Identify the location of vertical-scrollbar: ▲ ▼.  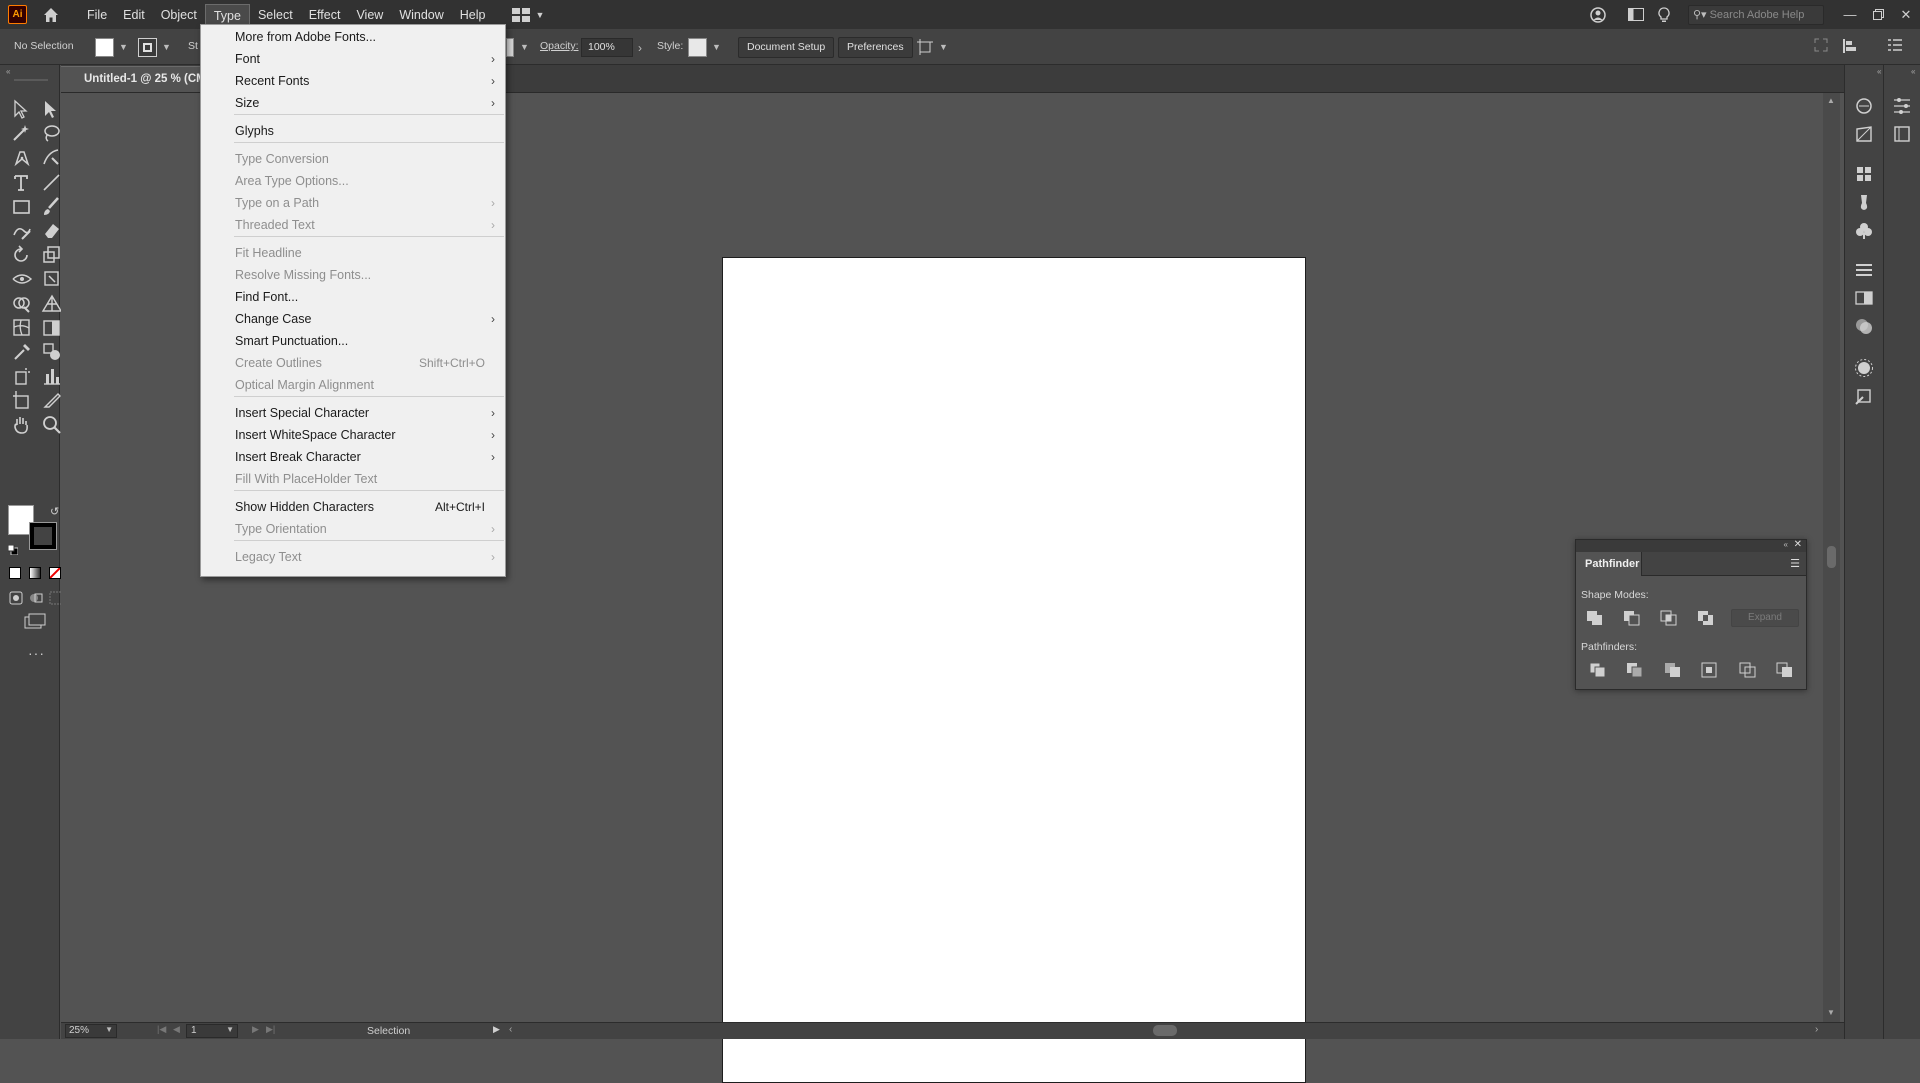
(1831, 557).